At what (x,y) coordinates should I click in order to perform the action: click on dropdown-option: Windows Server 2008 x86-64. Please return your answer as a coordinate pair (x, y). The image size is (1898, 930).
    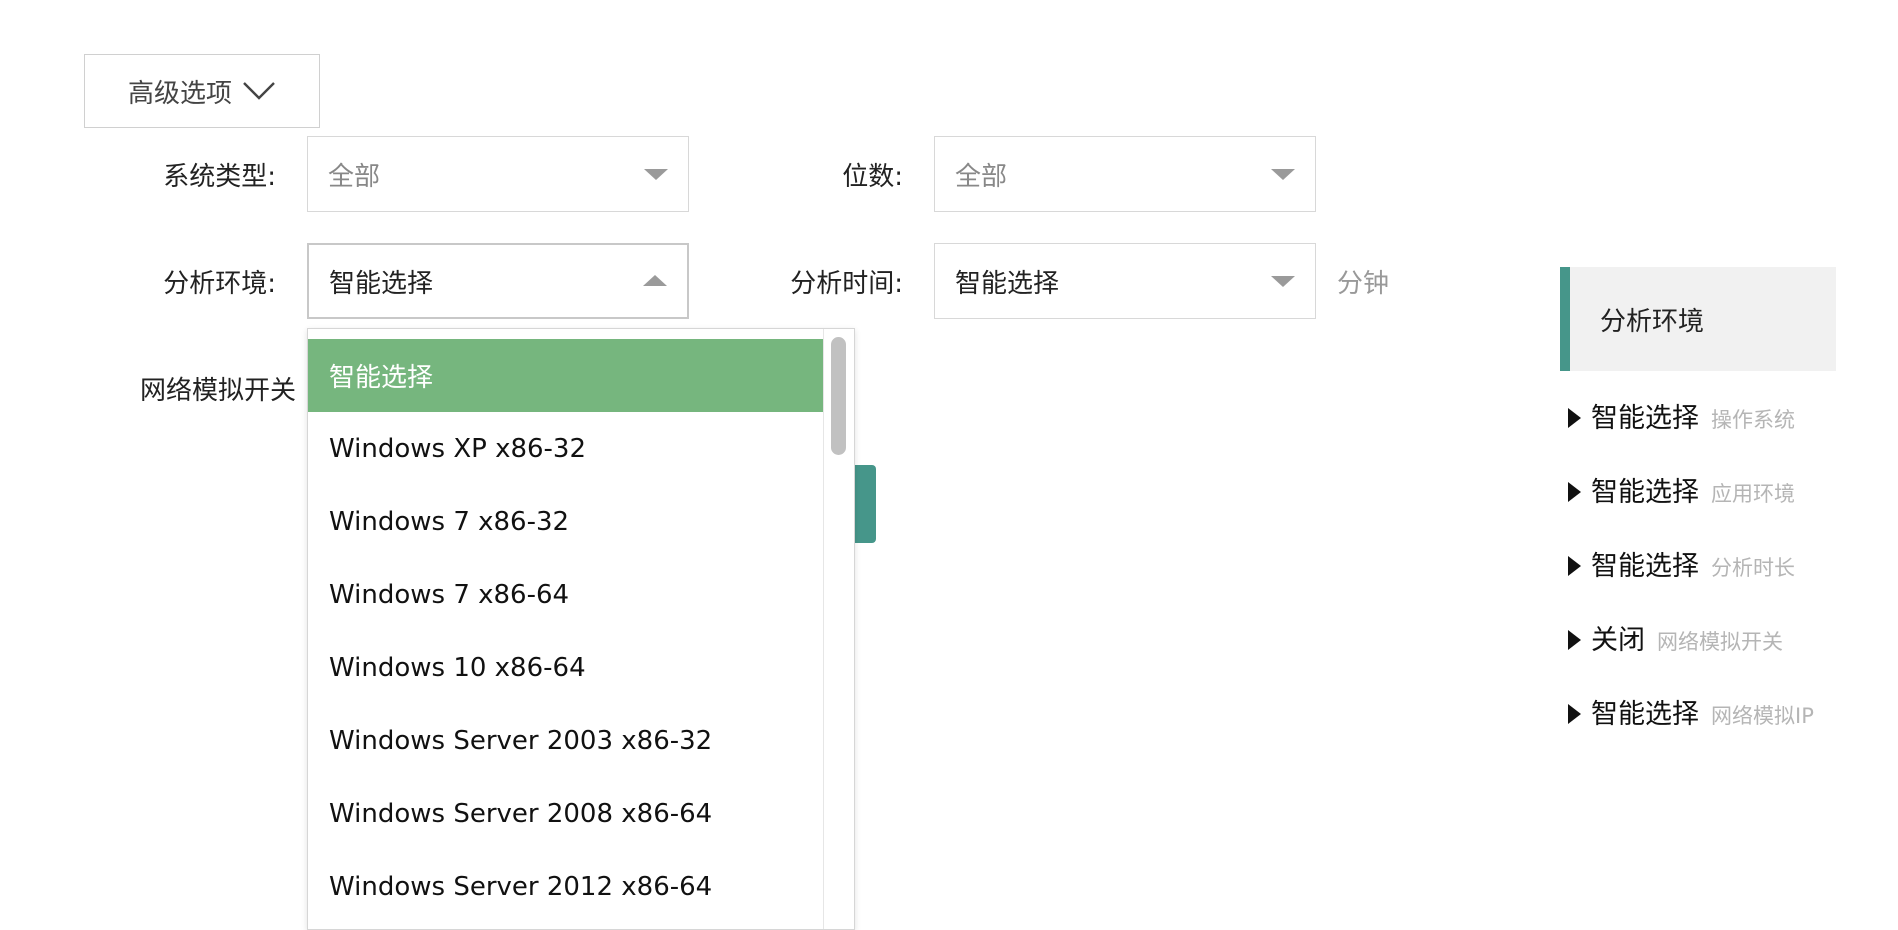
    Looking at the image, I should click on (567, 813).